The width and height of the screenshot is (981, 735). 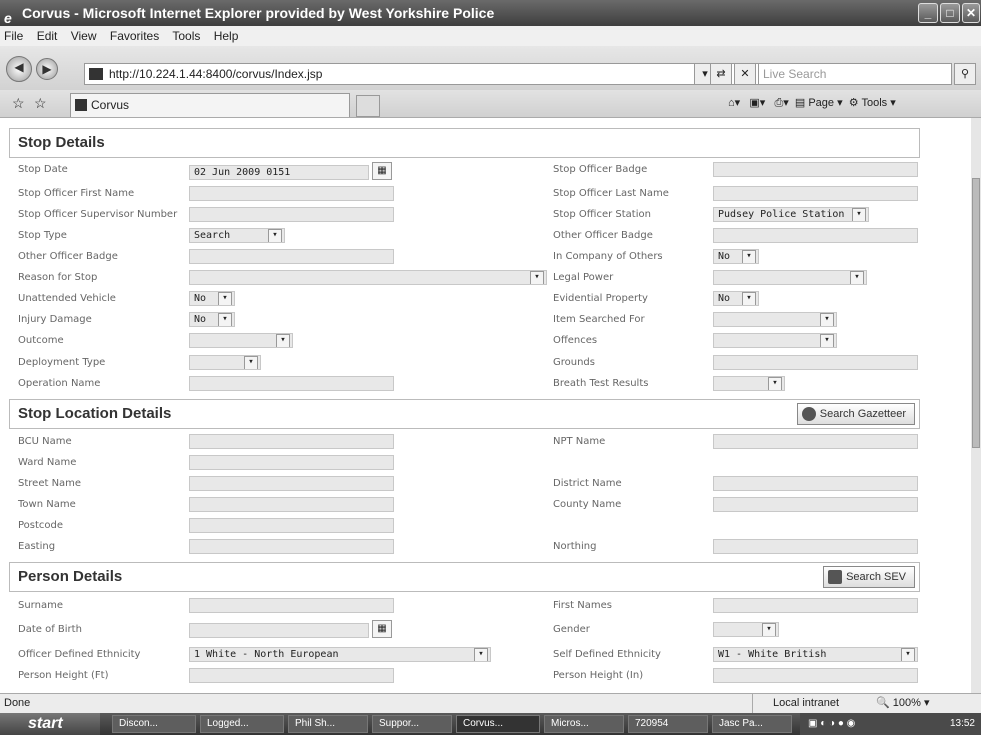 What do you see at coordinates (279, 172) in the screenshot?
I see `stop-date-input: 02 Jun 2009 0151` at bounding box center [279, 172].